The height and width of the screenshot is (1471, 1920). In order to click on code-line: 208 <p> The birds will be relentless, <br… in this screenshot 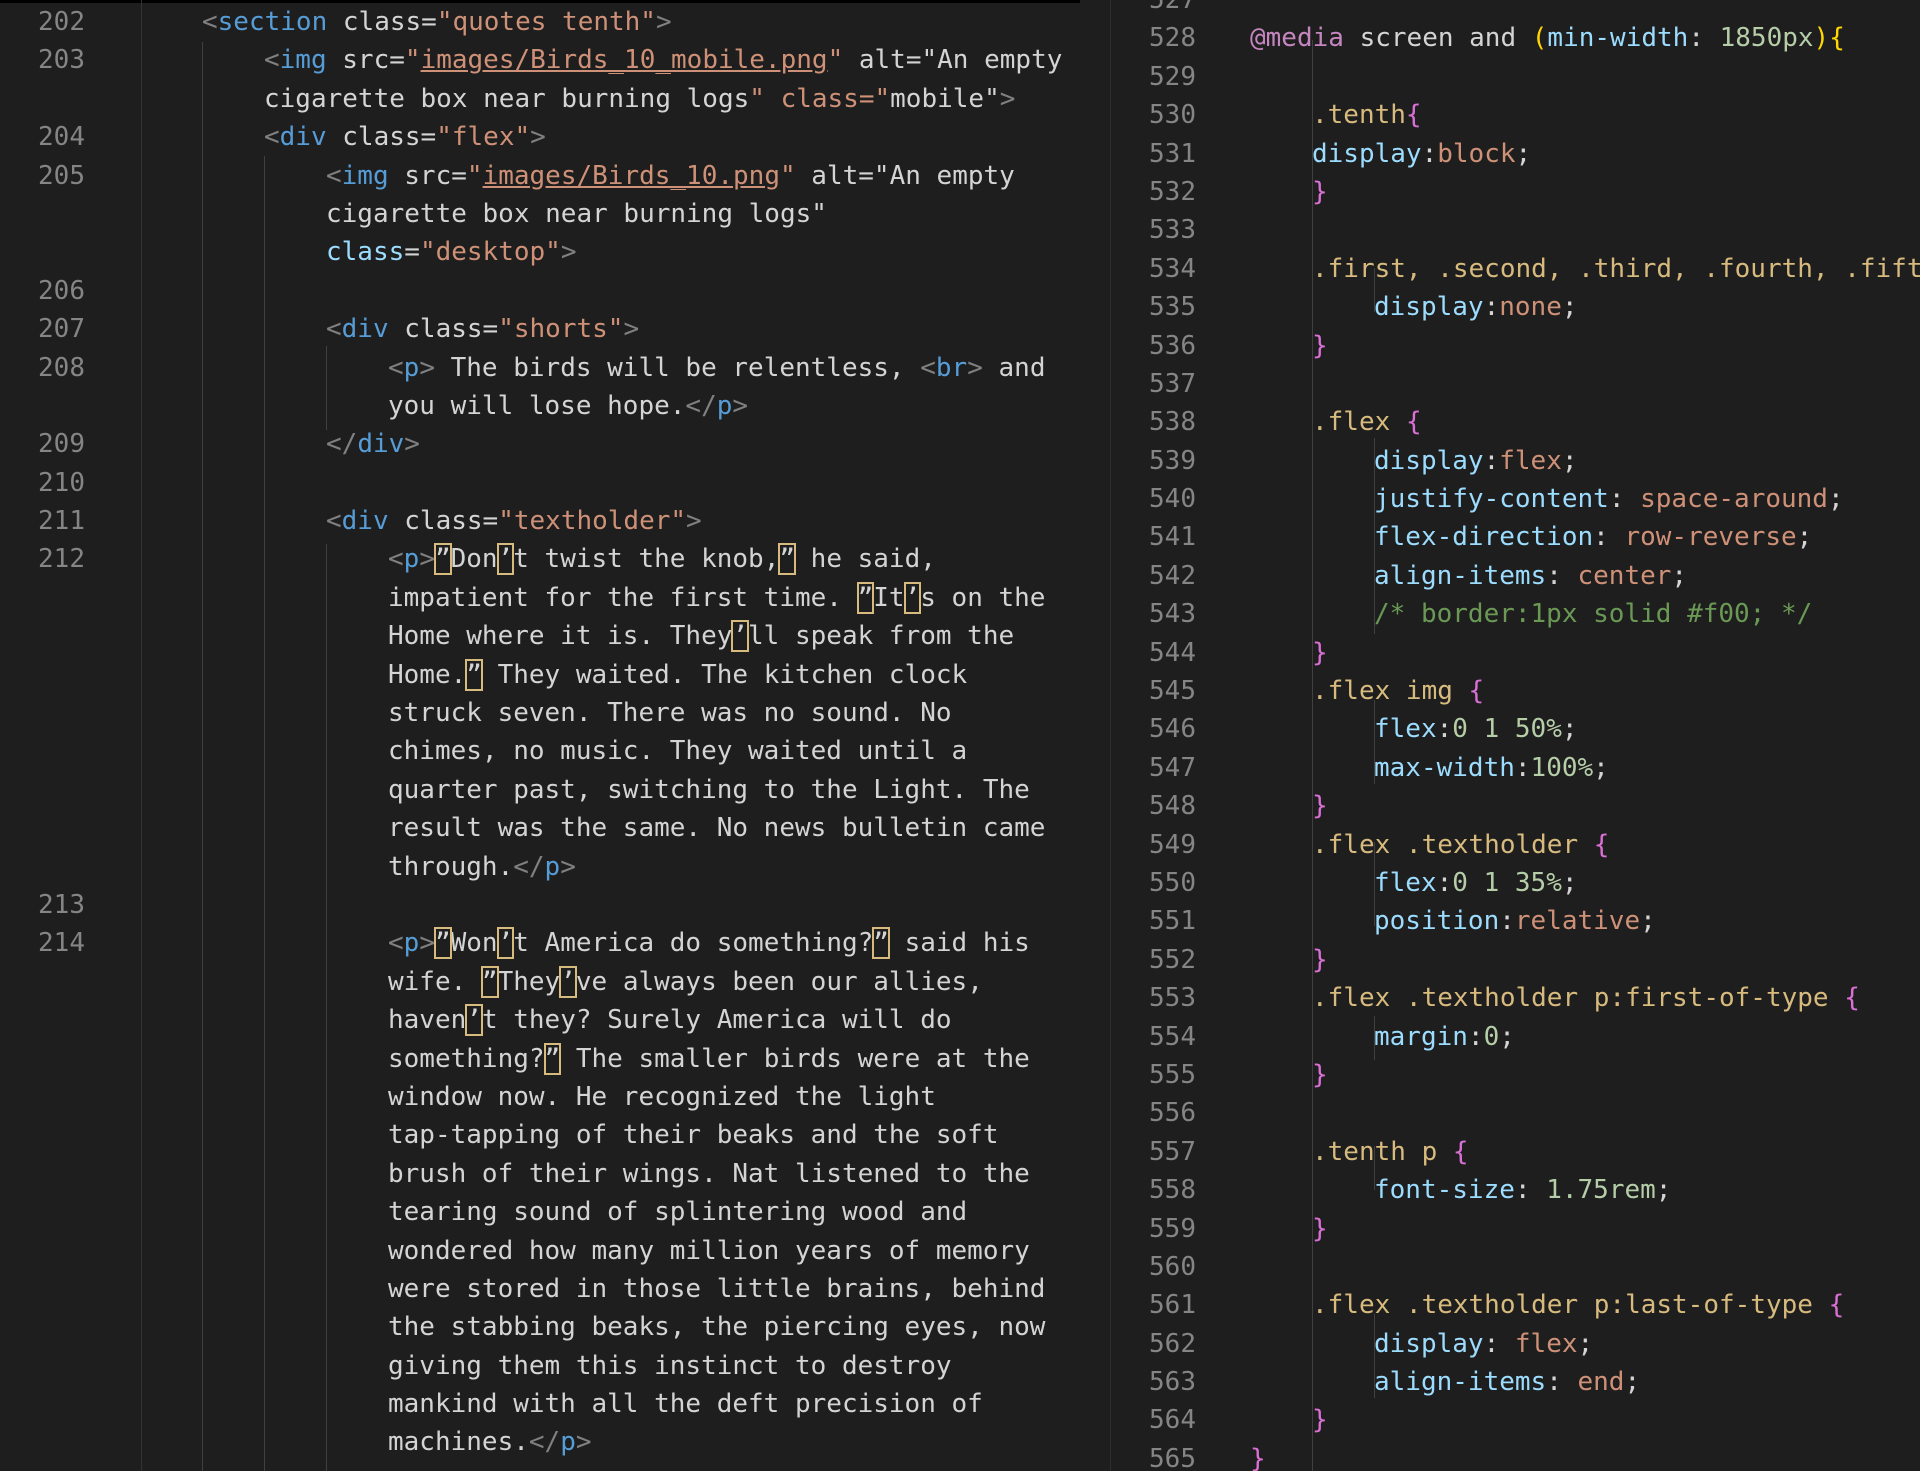, I will do `click(540, 368)`.